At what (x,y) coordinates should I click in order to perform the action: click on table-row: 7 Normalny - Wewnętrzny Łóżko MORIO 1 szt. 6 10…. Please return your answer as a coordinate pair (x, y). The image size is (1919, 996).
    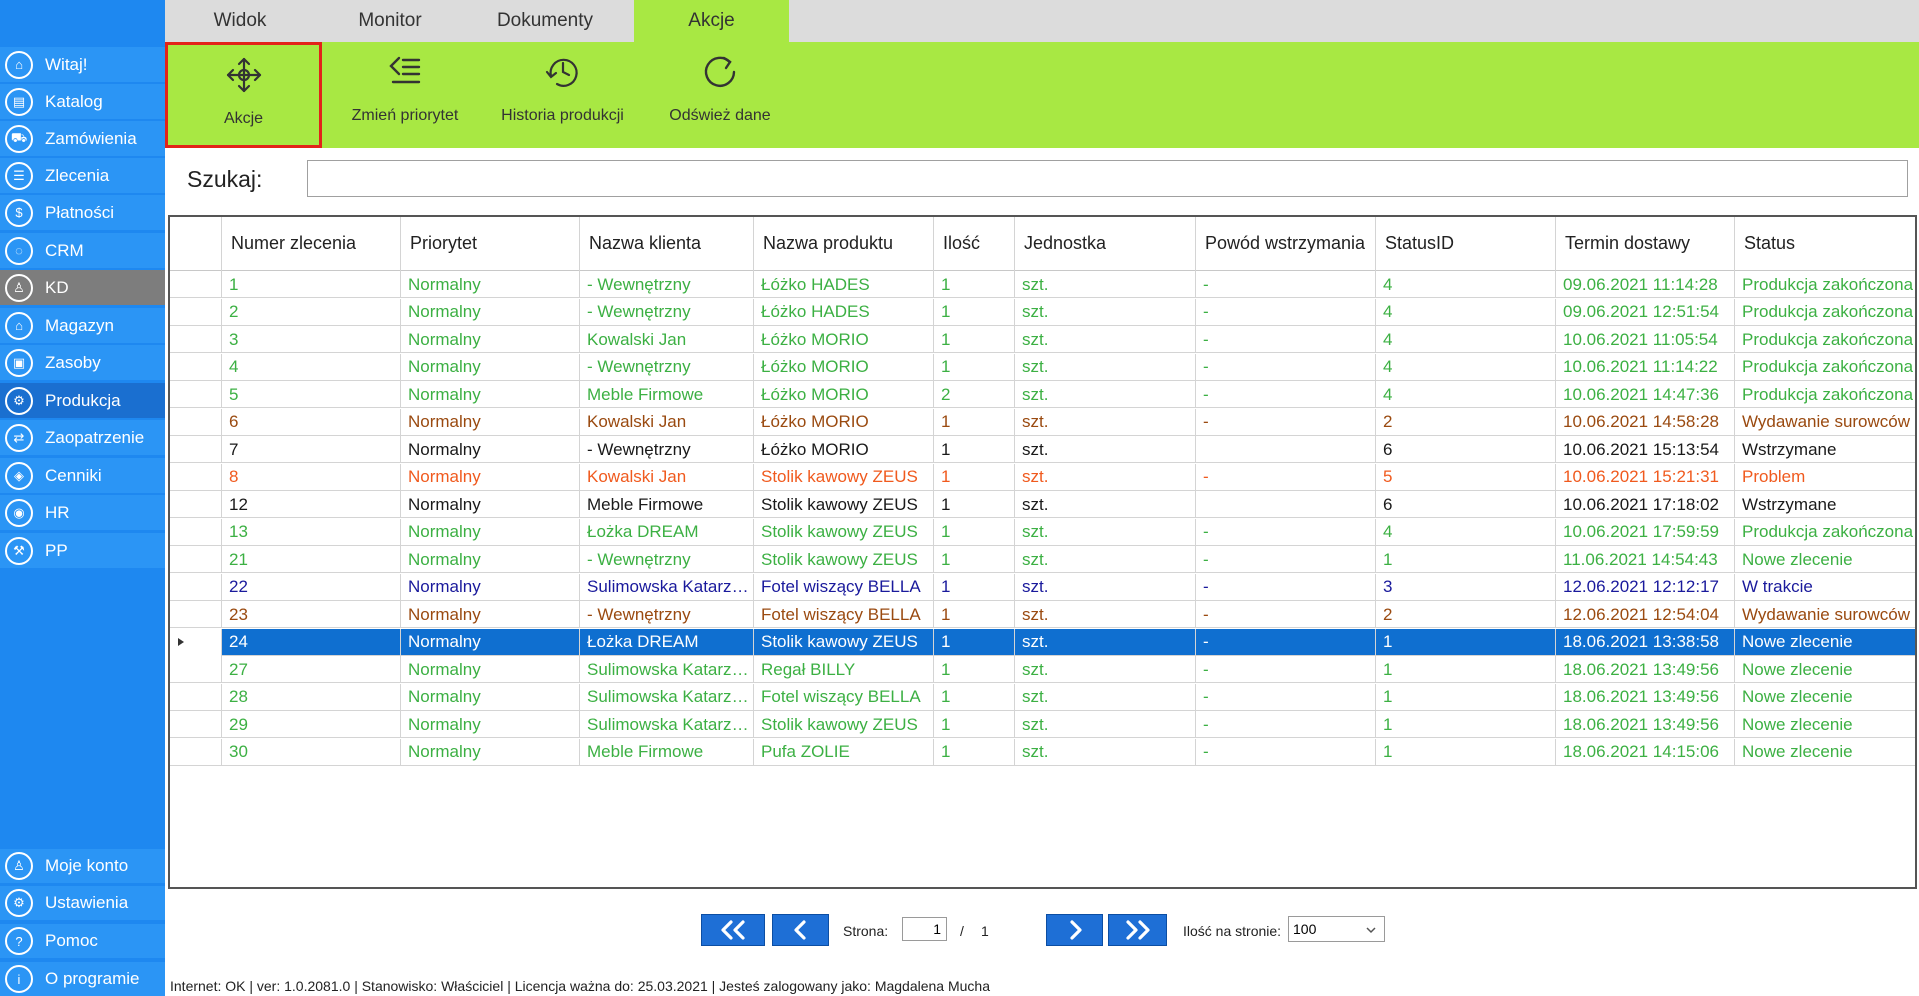
    Looking at the image, I should click on (1042, 449).